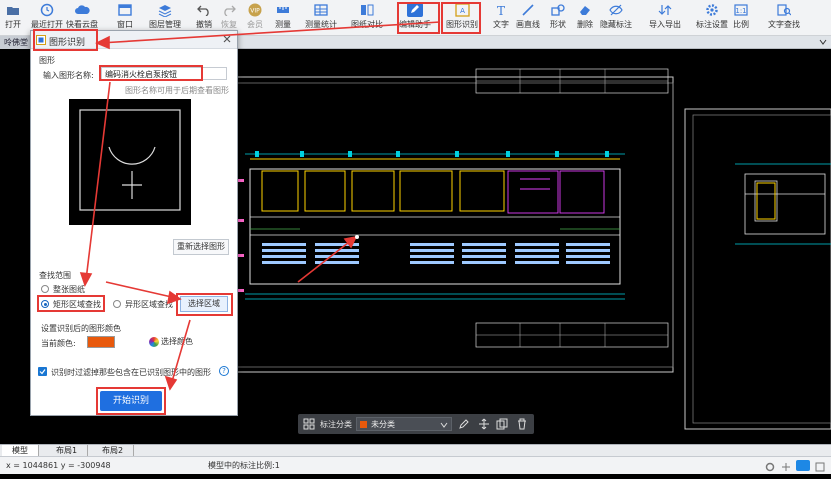 The image size is (831, 479). What do you see at coordinates (415, 465) in the screenshot?
I see `status-bar: x = 1044861 y = -300948 模型中的标注比例:1` at bounding box center [415, 465].